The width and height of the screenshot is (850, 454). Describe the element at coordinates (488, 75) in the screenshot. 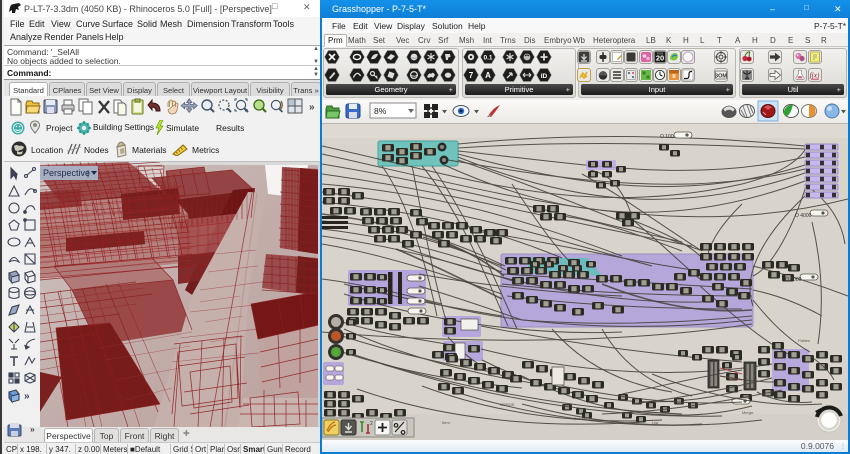

I see `svg-text: A` at that location.